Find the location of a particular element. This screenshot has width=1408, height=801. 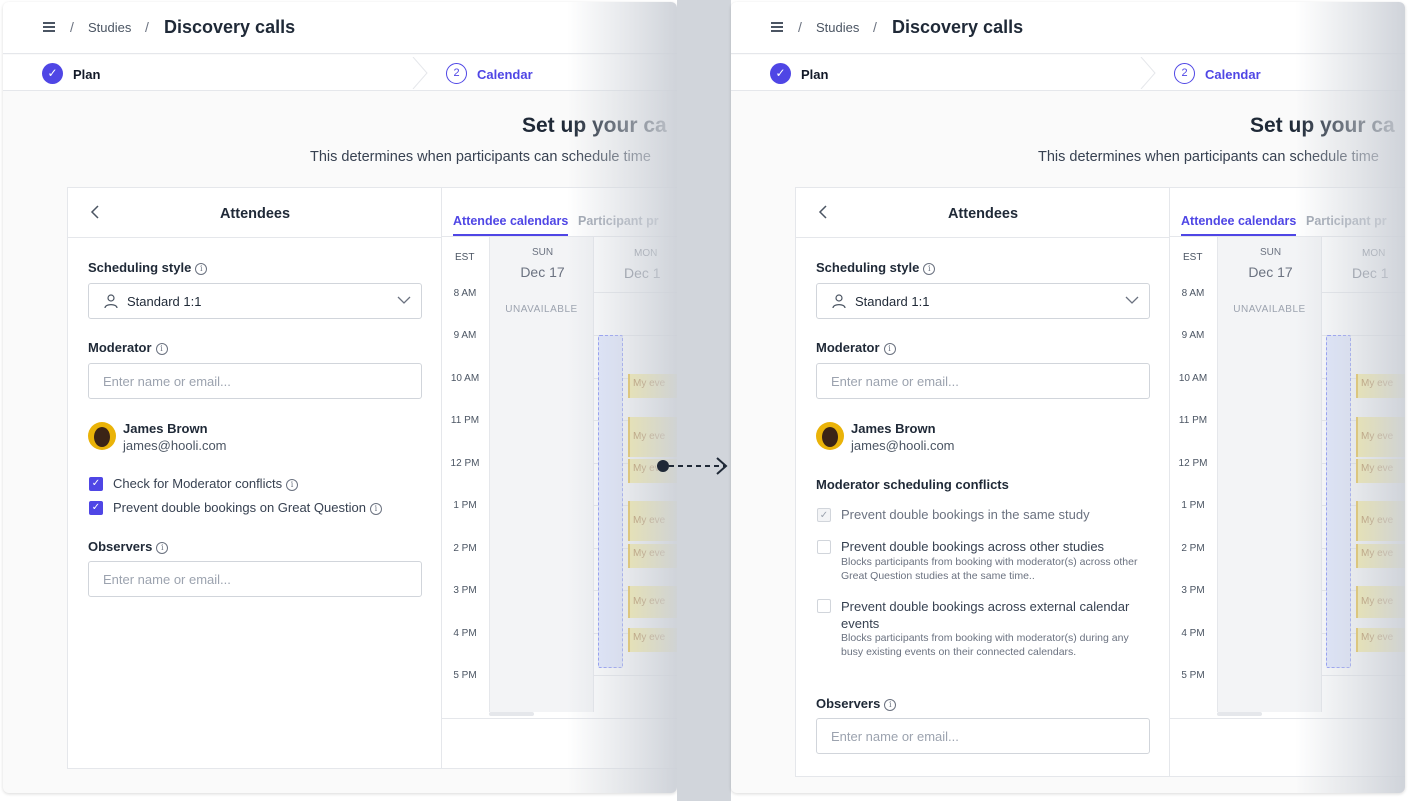

moderator-scheduling-conflicts-heading: Moderator scheduling conflicts is located at coordinates (912, 484).